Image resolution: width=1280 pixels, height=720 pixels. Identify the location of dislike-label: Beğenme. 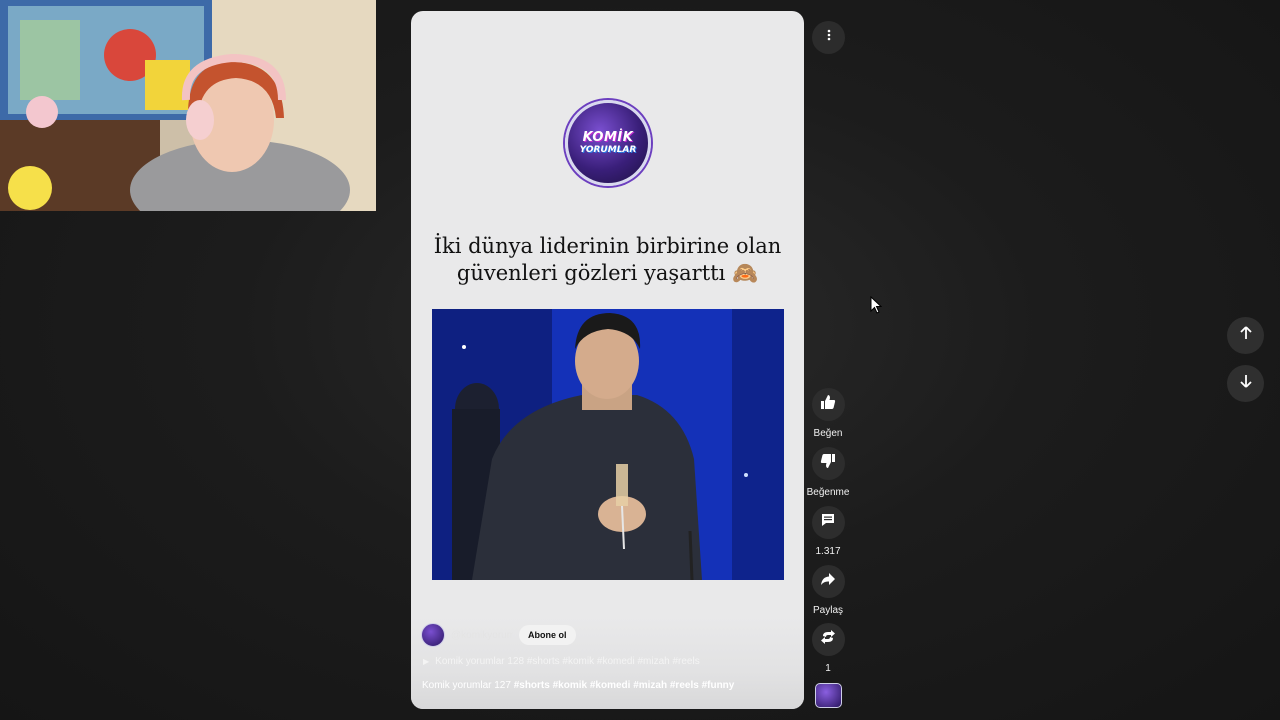
(828, 492).